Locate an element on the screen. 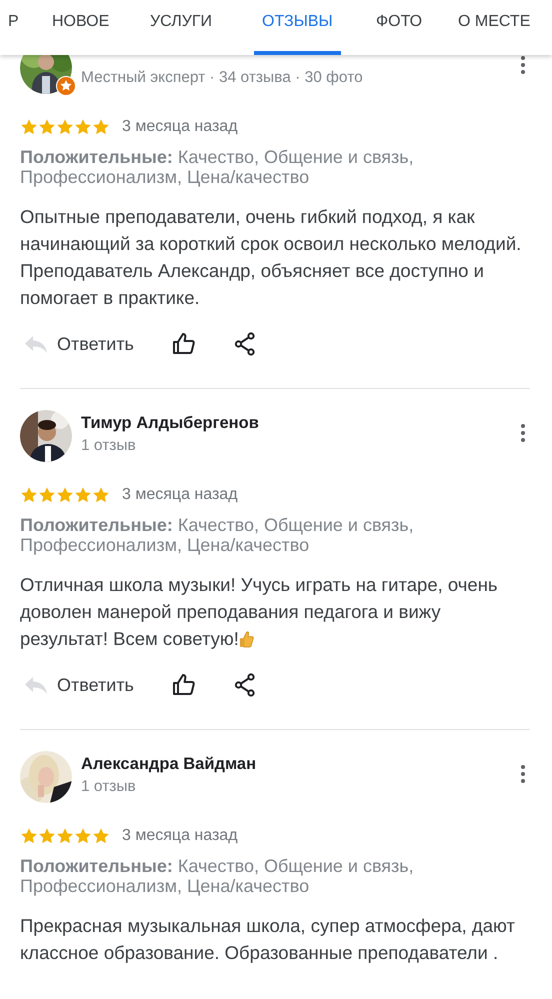 This screenshot has width=552, height=999. tab: О МЕСТЕ is located at coordinates (494, 27).